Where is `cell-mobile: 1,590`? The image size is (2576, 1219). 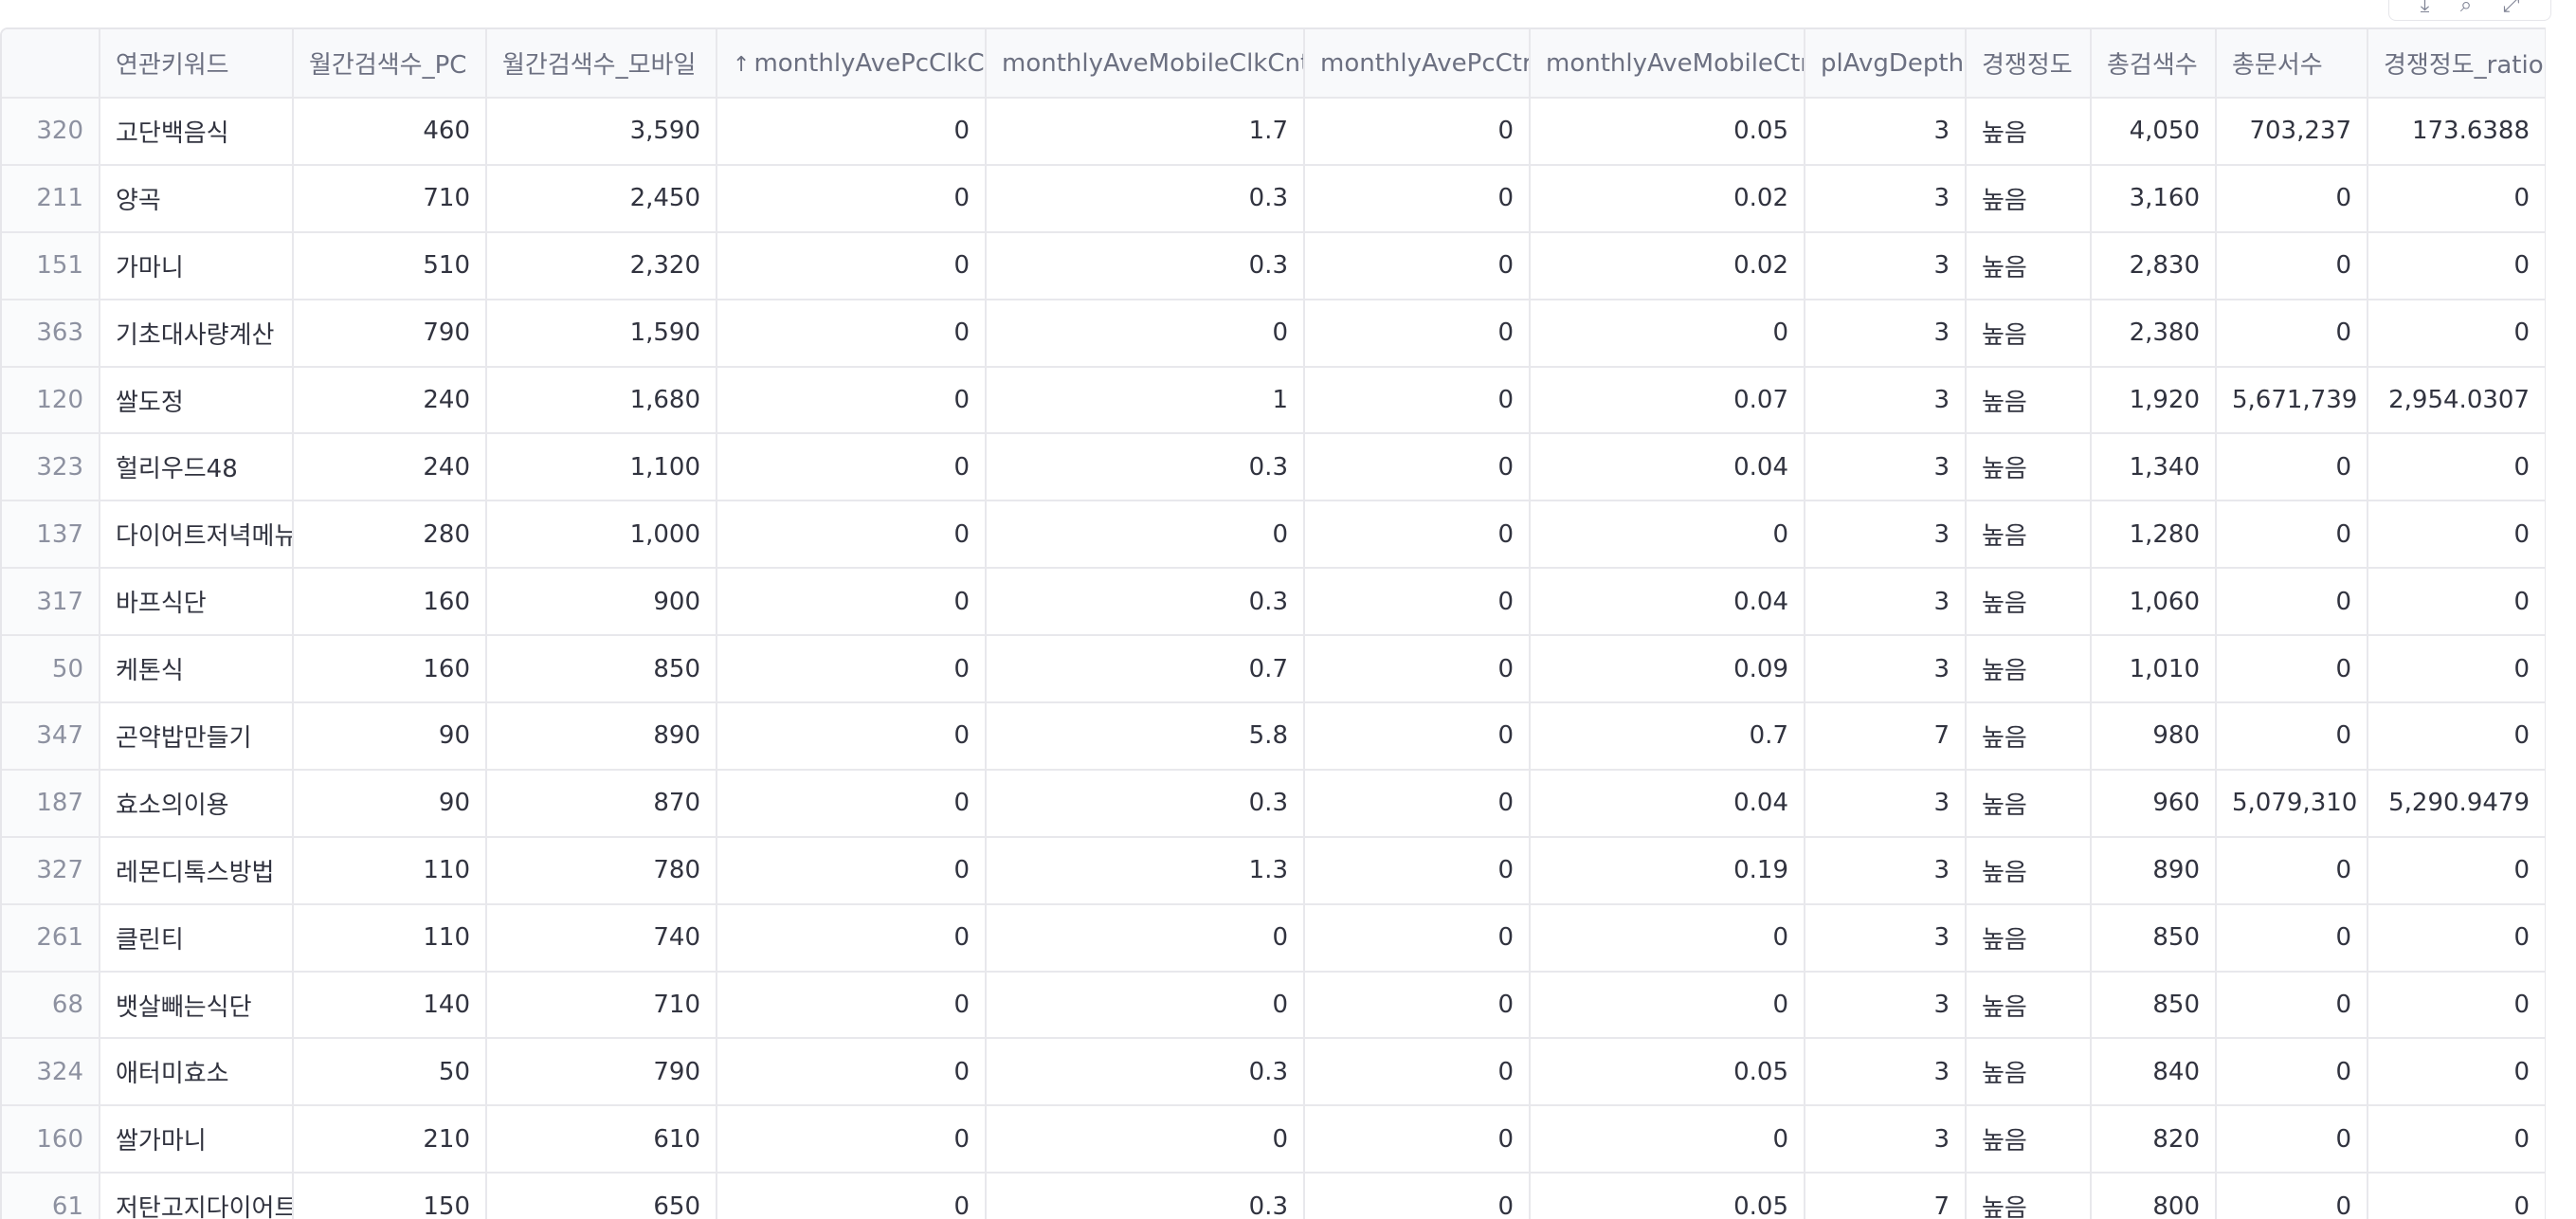
cell-mobile: 1,590 is located at coordinates (601, 333).